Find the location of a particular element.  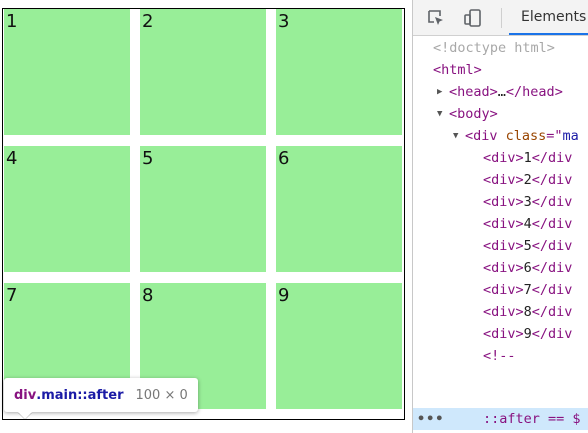

child-text: 1 is located at coordinates (527, 158).